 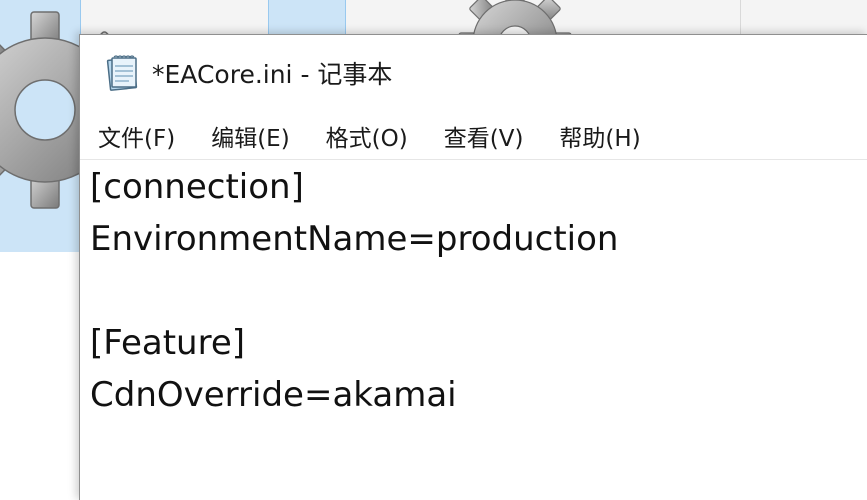 I want to click on menu-separator, so click(x=473, y=159).